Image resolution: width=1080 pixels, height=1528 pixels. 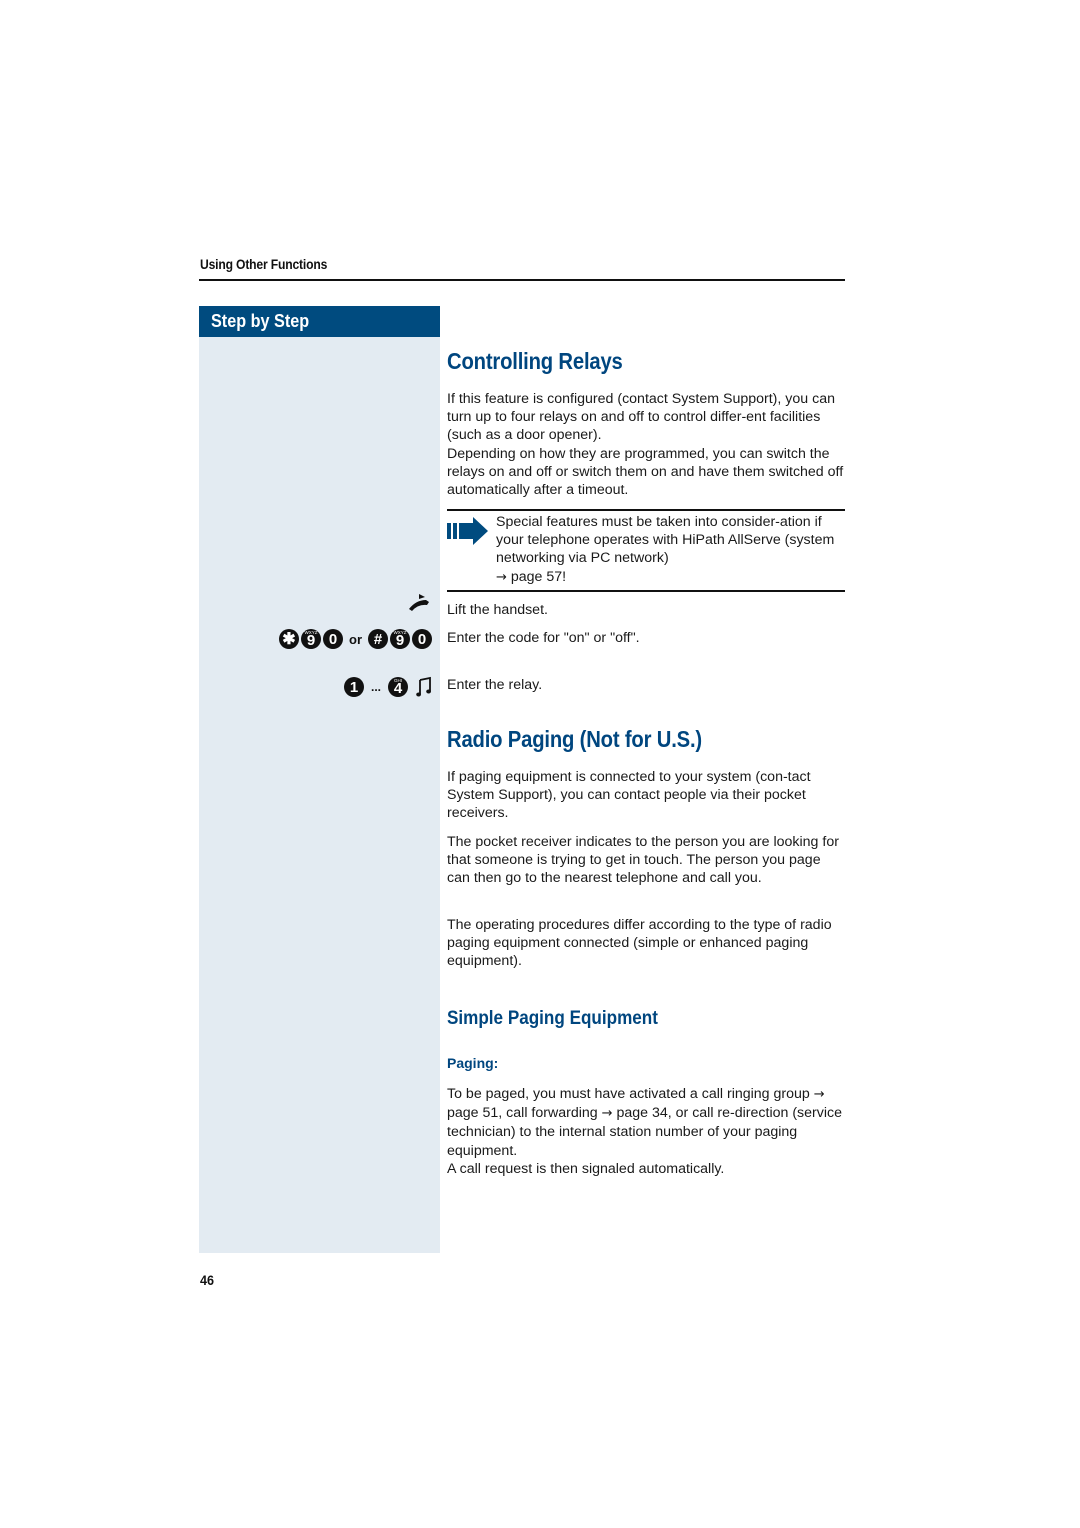 I want to click on key-star: ✱, so click(x=289, y=639).